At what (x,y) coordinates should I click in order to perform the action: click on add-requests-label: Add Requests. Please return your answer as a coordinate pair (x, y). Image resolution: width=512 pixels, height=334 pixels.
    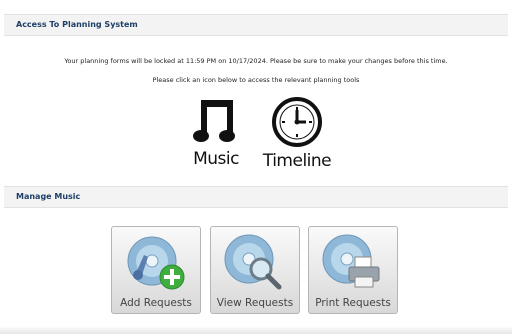
    Looking at the image, I should click on (156, 303).